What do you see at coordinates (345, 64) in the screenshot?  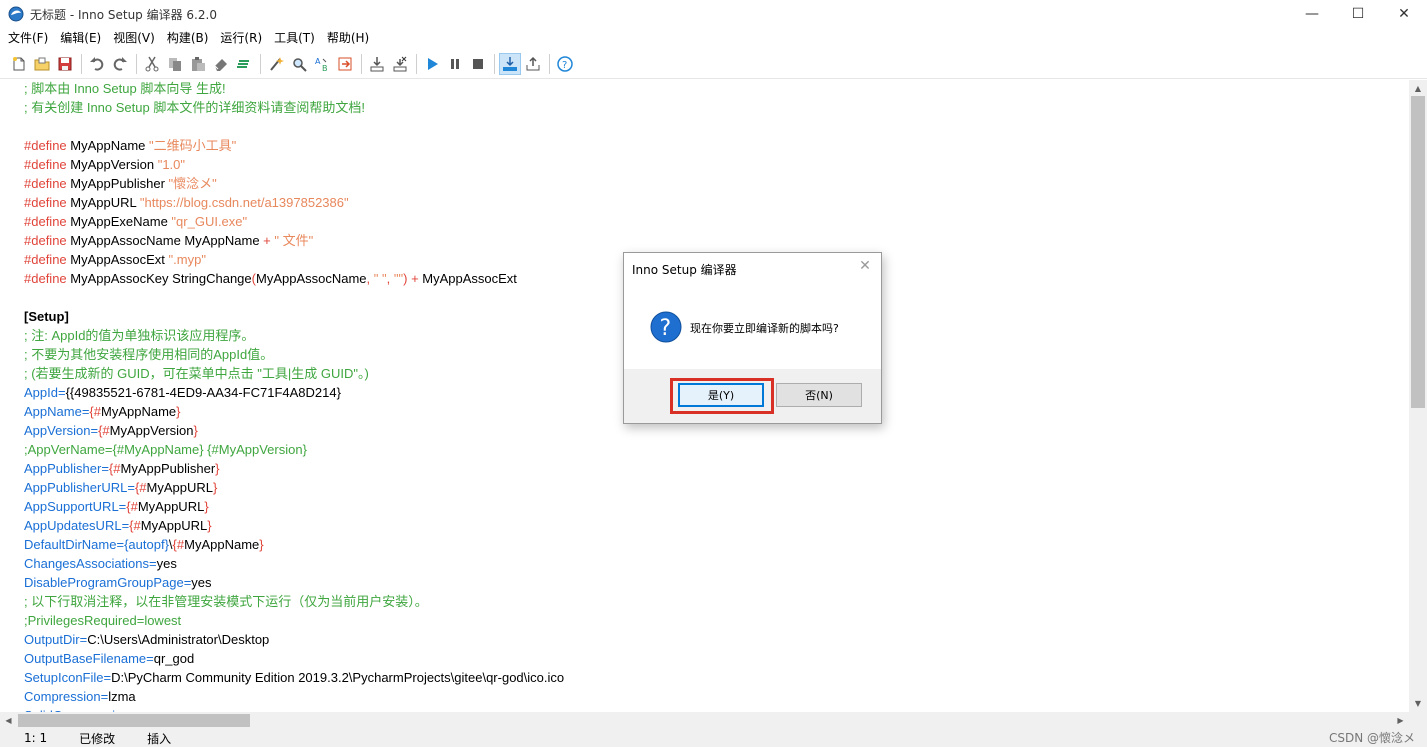 I see `goto-icon` at bounding box center [345, 64].